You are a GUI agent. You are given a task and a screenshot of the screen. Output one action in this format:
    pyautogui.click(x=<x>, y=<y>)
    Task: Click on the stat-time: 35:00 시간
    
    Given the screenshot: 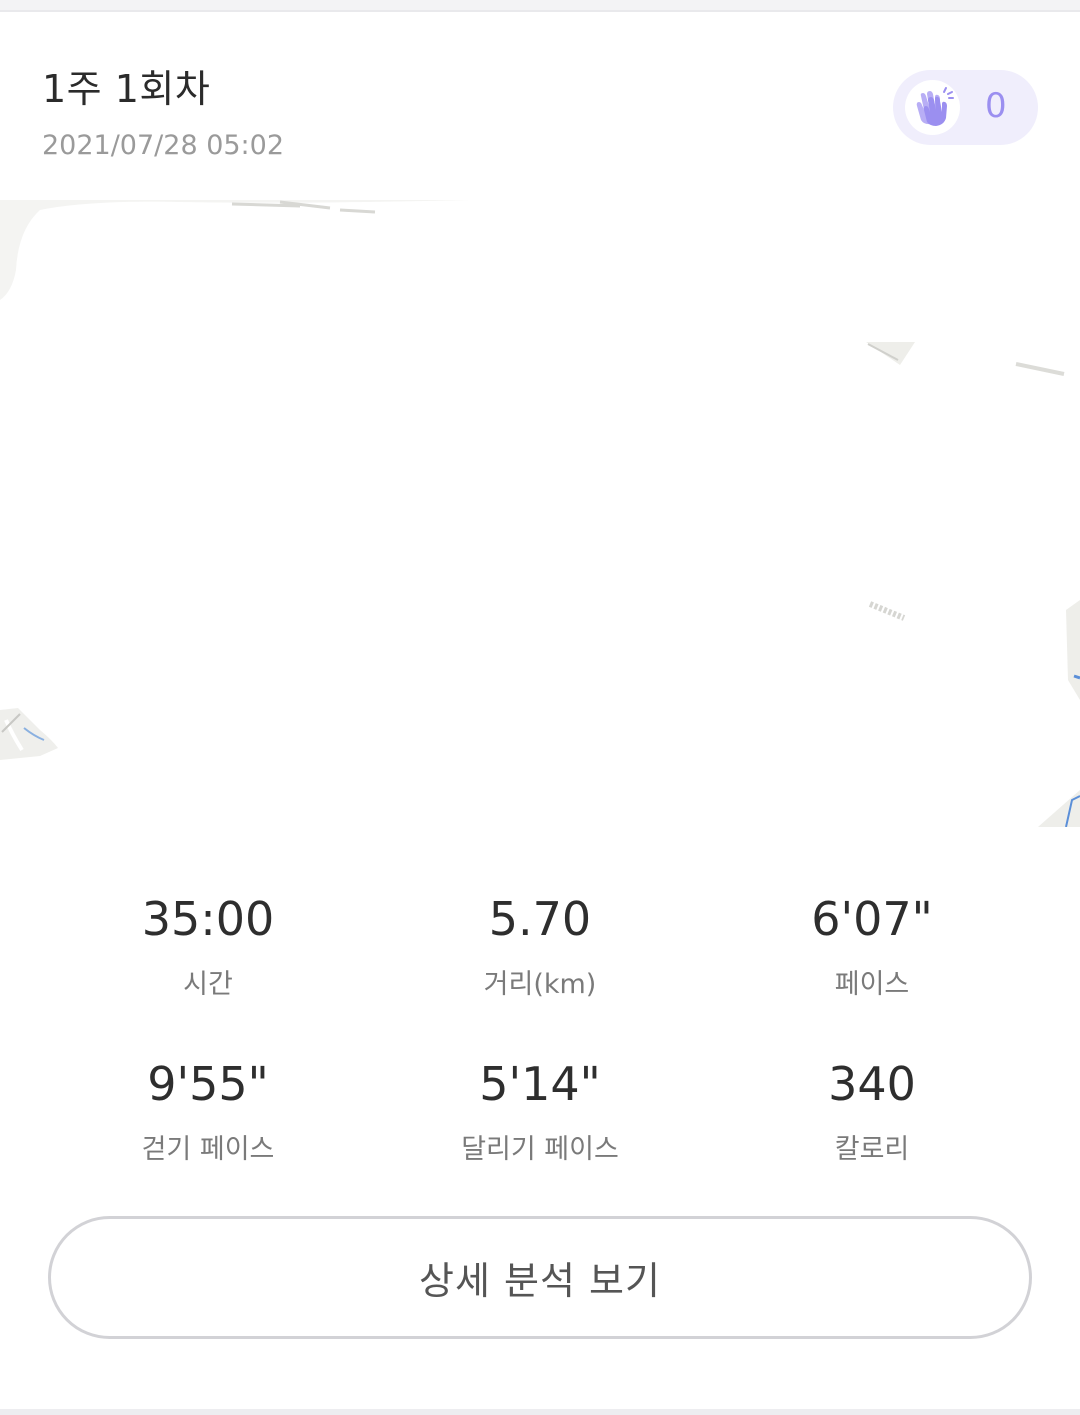 What is the action you would take?
    pyautogui.click(x=208, y=946)
    